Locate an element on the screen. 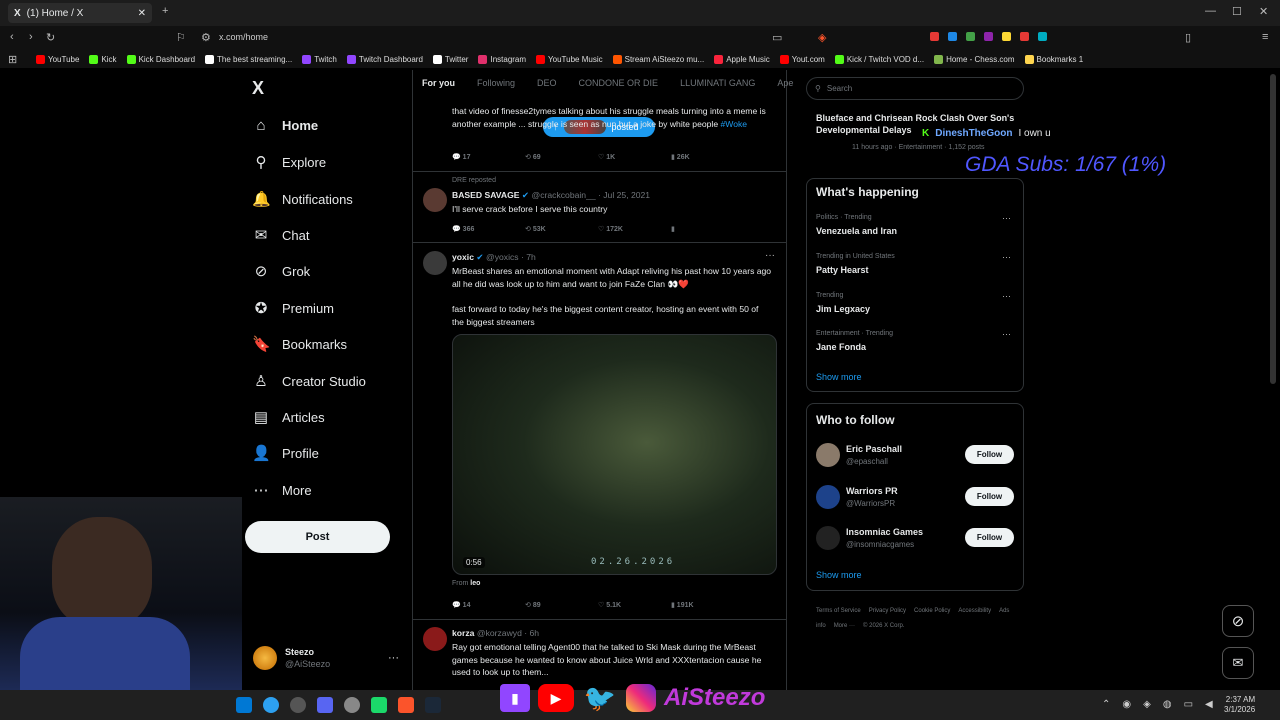  suggestion-name: Warriors PR is located at coordinates (872, 491).